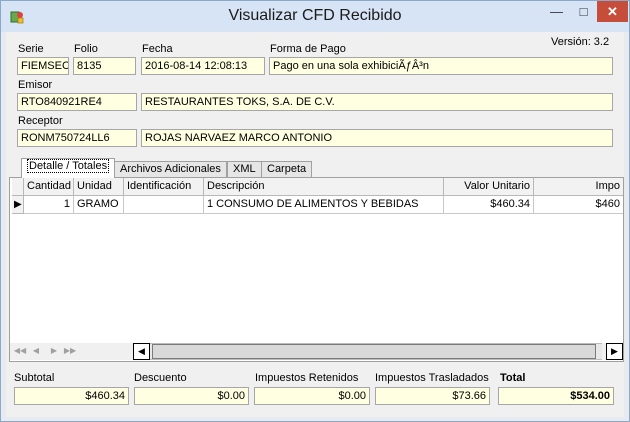 This screenshot has height=422, width=630. What do you see at coordinates (43, 66) in the screenshot?
I see `serie-field: FIEMSEC` at bounding box center [43, 66].